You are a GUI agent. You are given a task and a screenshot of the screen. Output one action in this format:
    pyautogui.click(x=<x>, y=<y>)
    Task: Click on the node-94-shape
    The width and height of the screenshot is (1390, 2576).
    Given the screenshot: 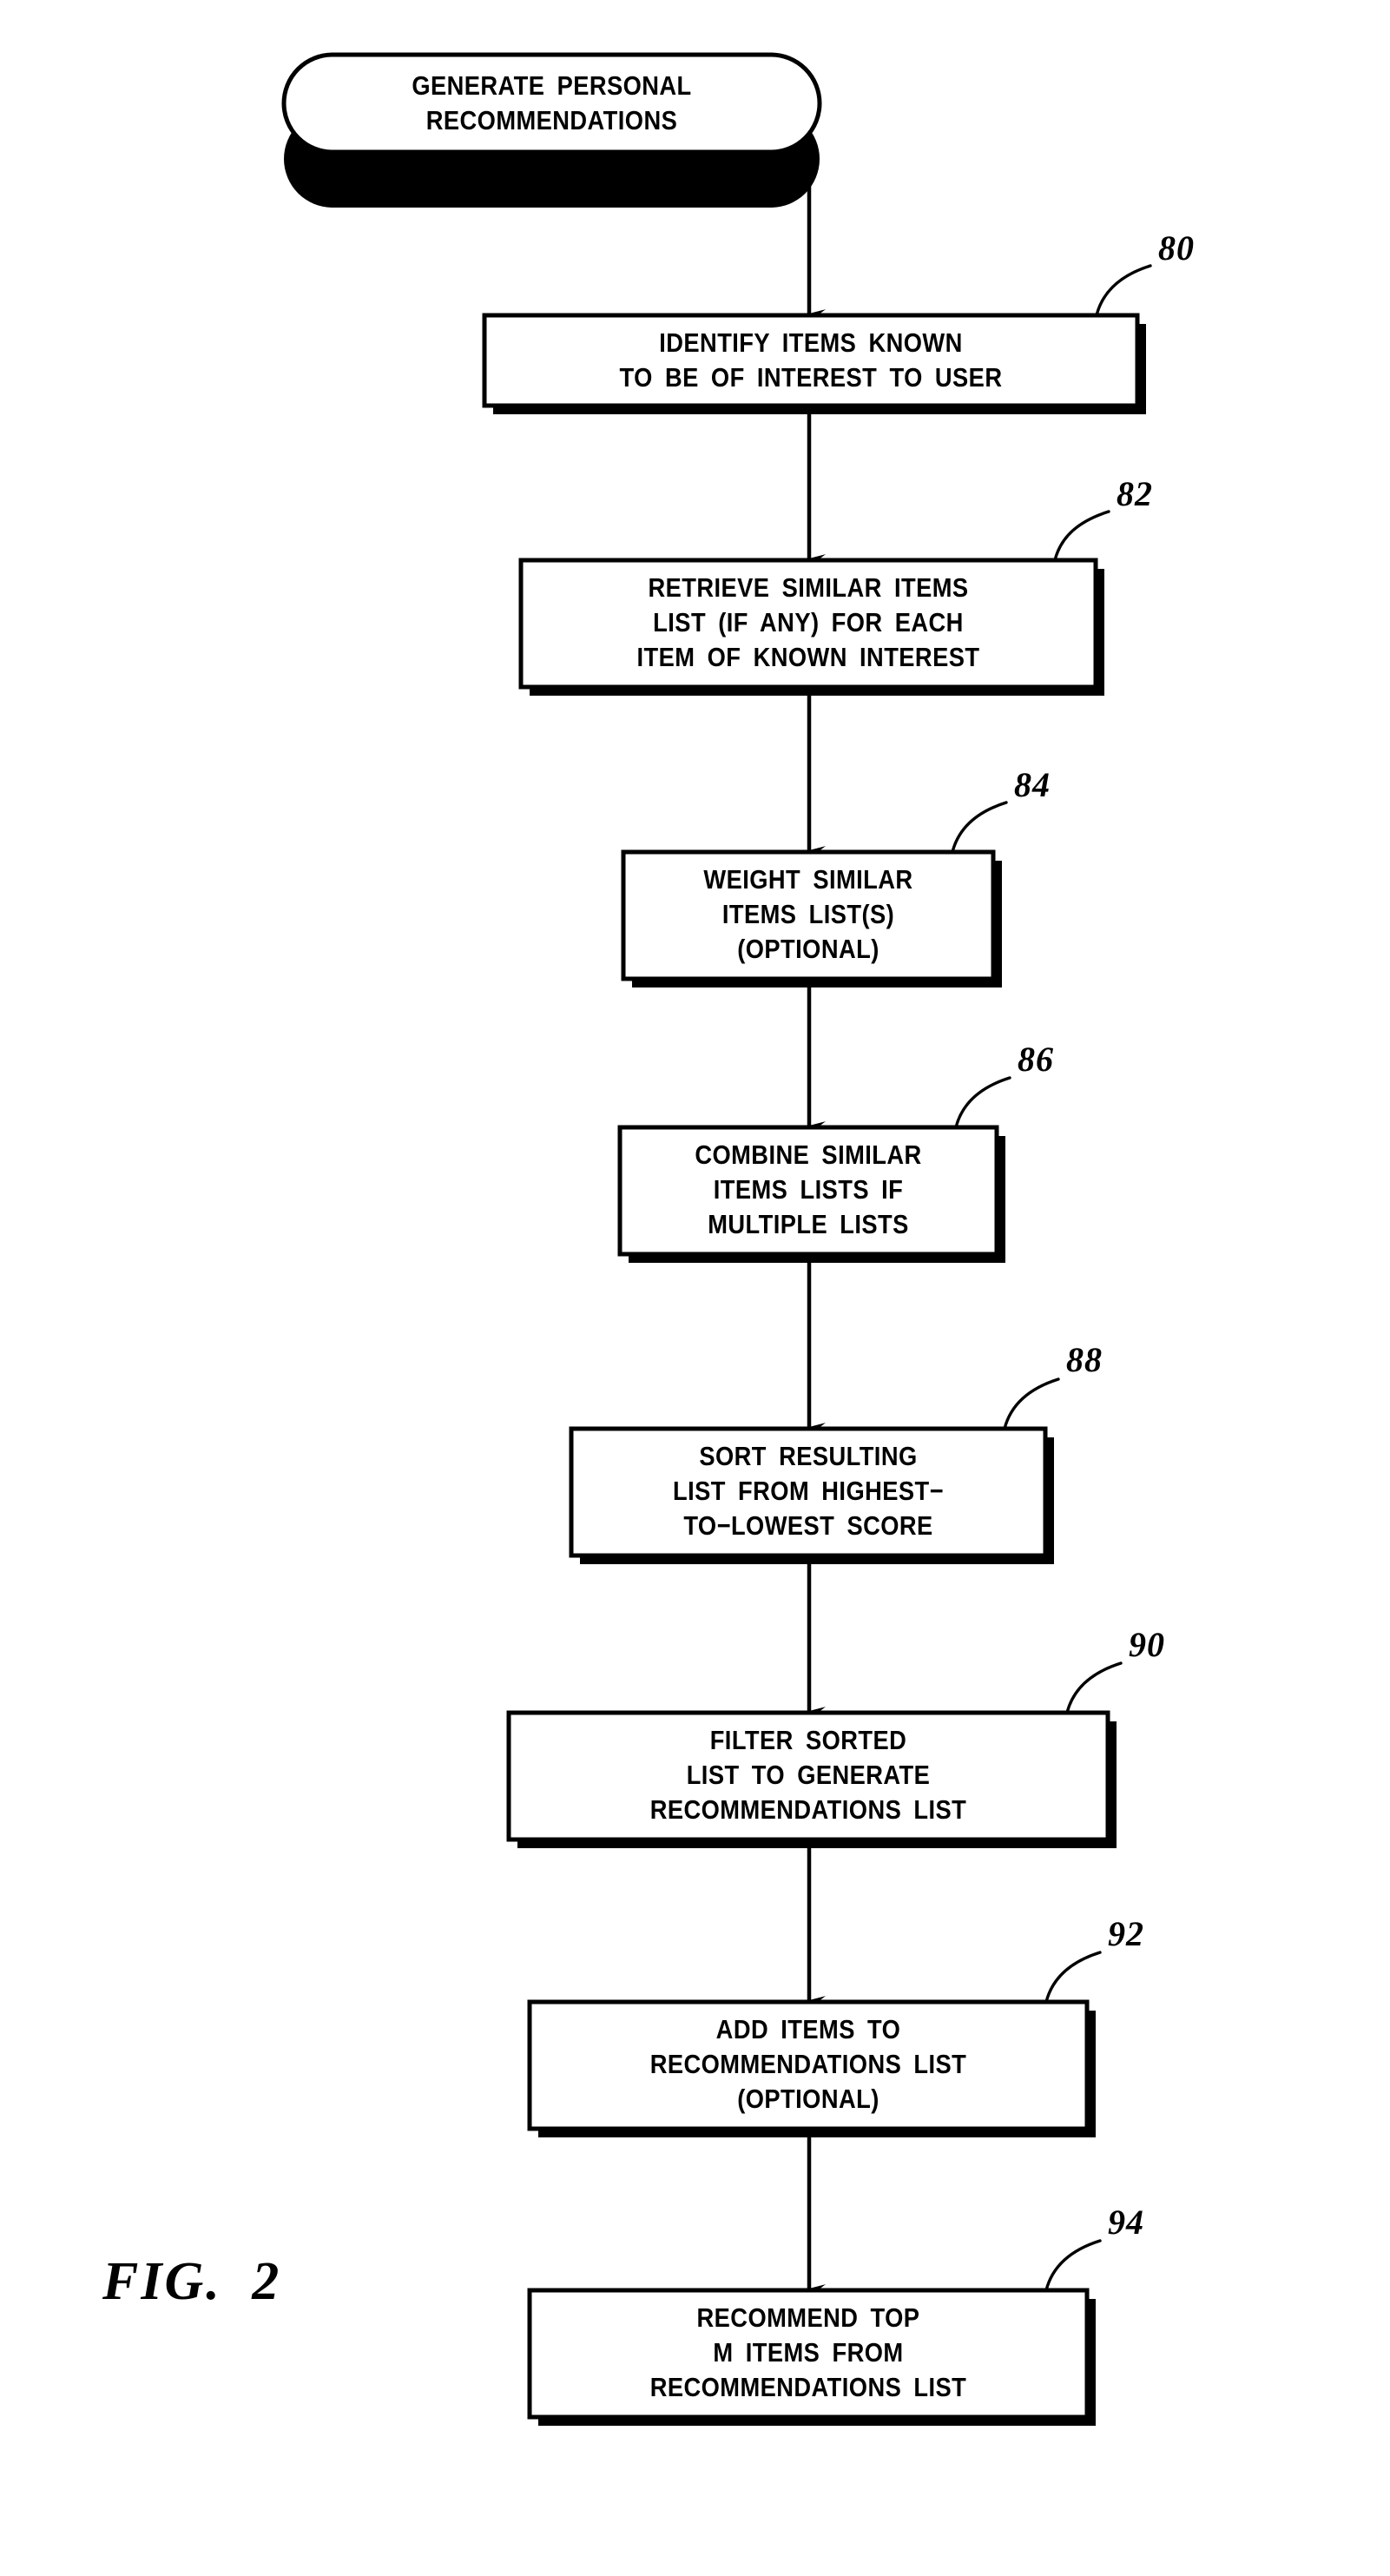 What is the action you would take?
    pyautogui.click(x=808, y=2354)
    